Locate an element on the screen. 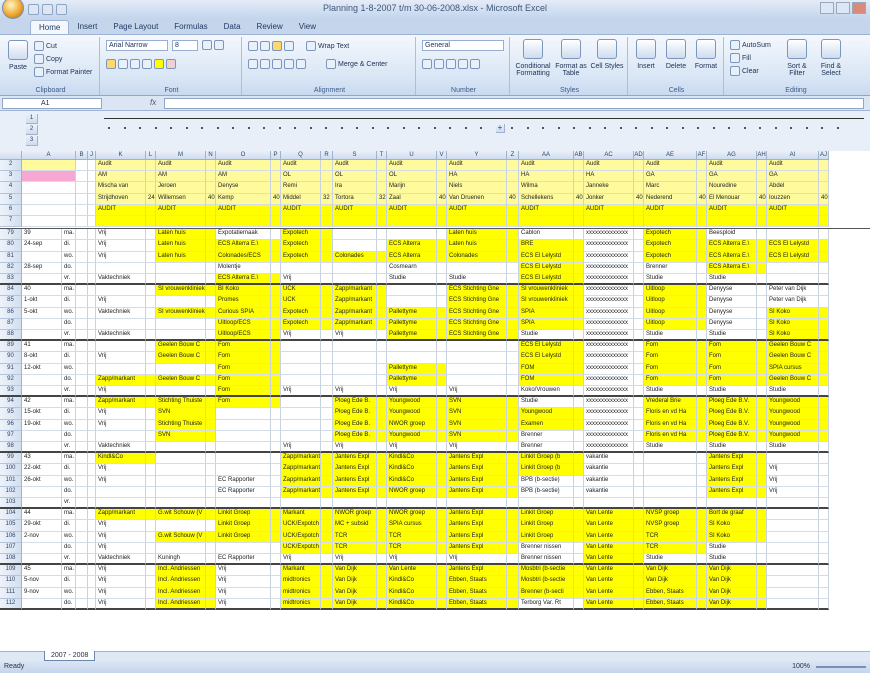  column-header: AH is located at coordinates (762, 155).